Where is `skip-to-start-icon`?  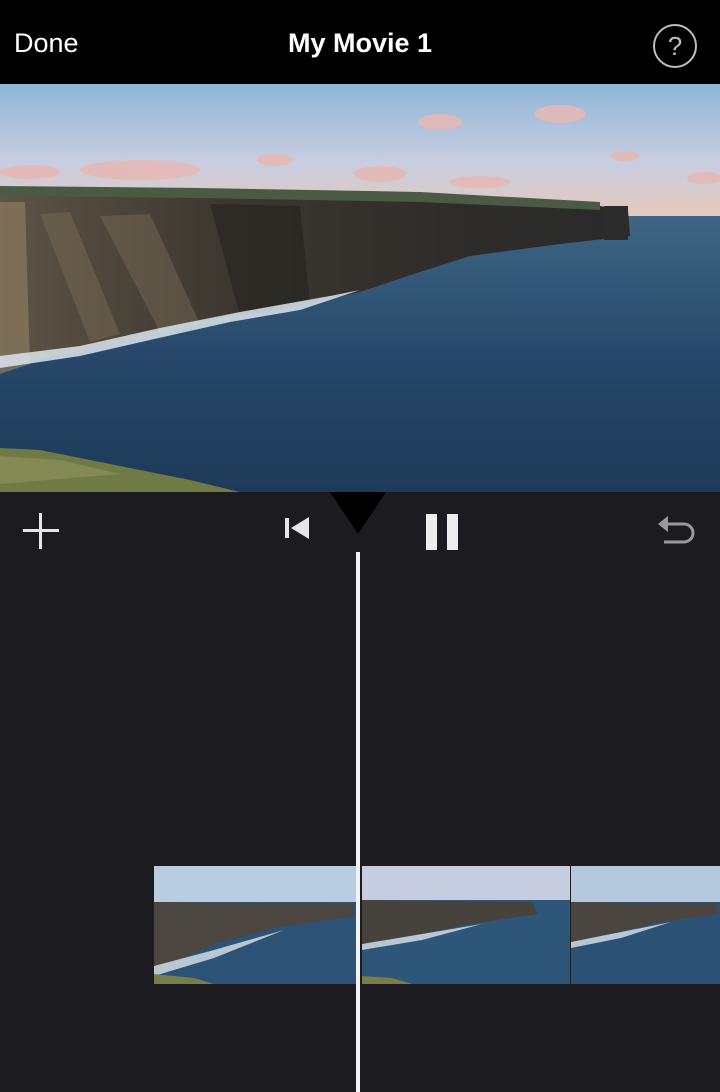
skip-to-start-icon is located at coordinates (297, 528).